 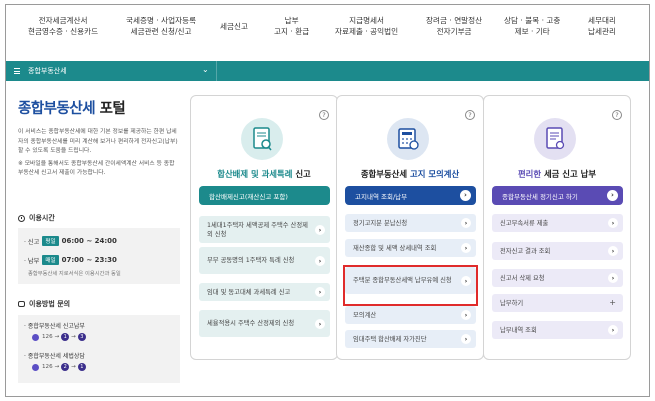 I want to click on card-title-highlight: 편리한, so click(x=529, y=174).